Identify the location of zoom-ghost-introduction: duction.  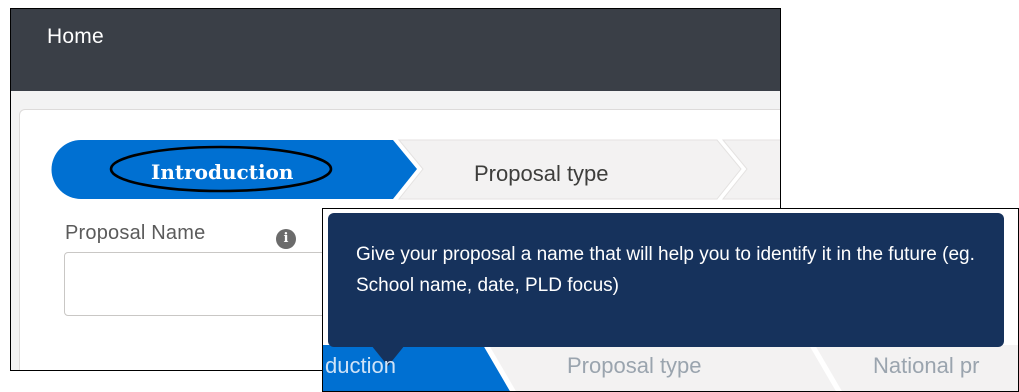
(360, 365).